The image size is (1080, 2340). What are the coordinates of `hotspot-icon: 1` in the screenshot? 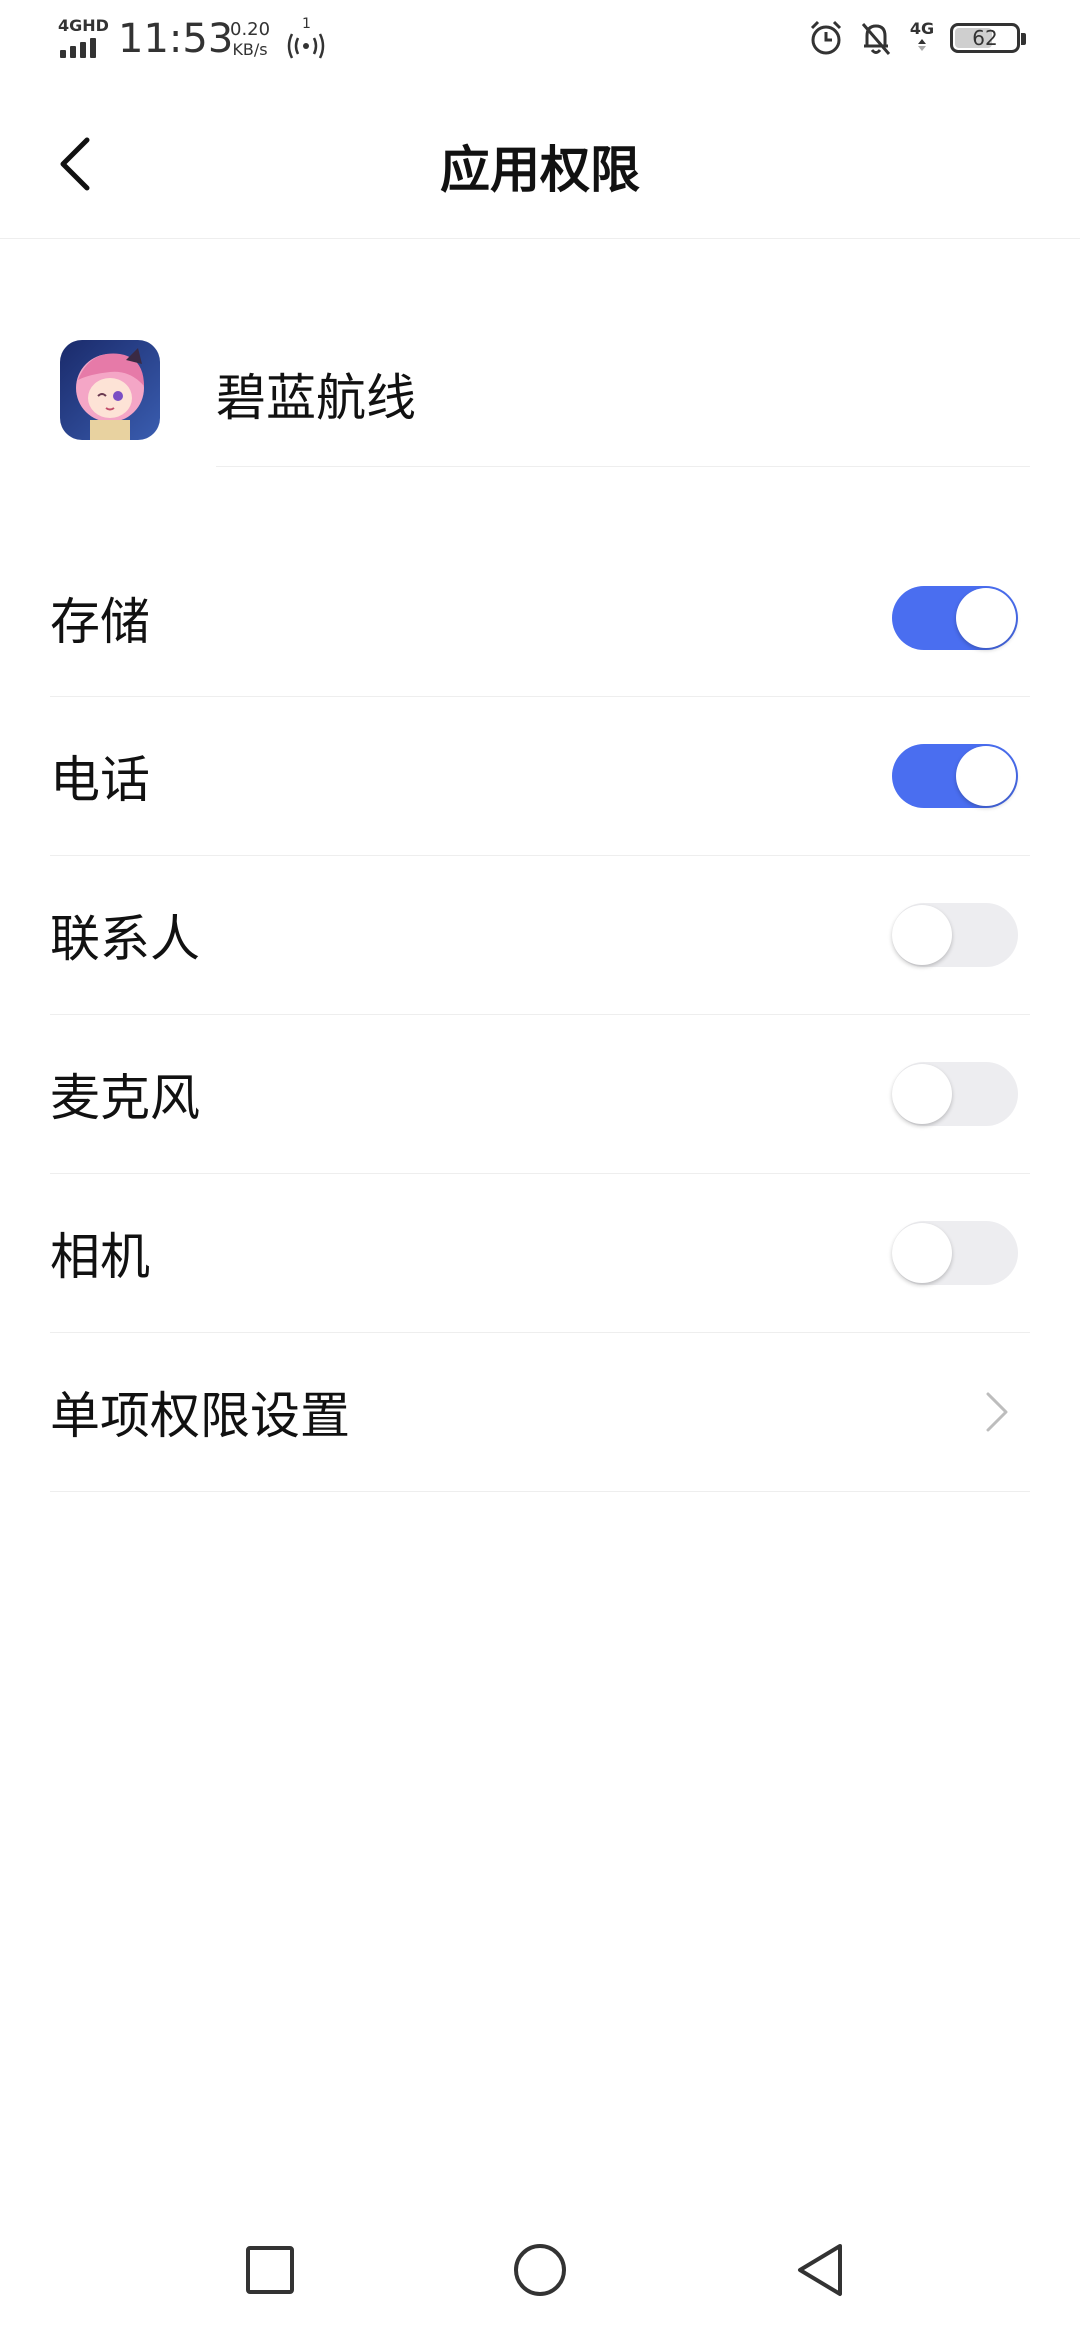 It's located at (306, 38).